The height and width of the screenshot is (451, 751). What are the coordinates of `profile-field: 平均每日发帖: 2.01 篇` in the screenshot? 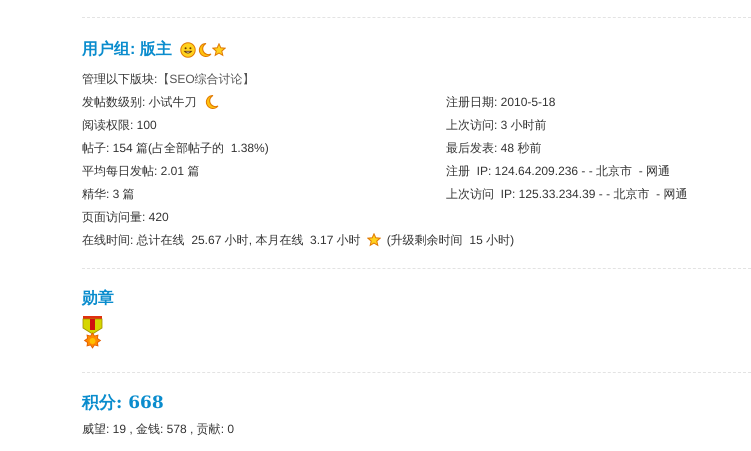 It's located at (141, 171).